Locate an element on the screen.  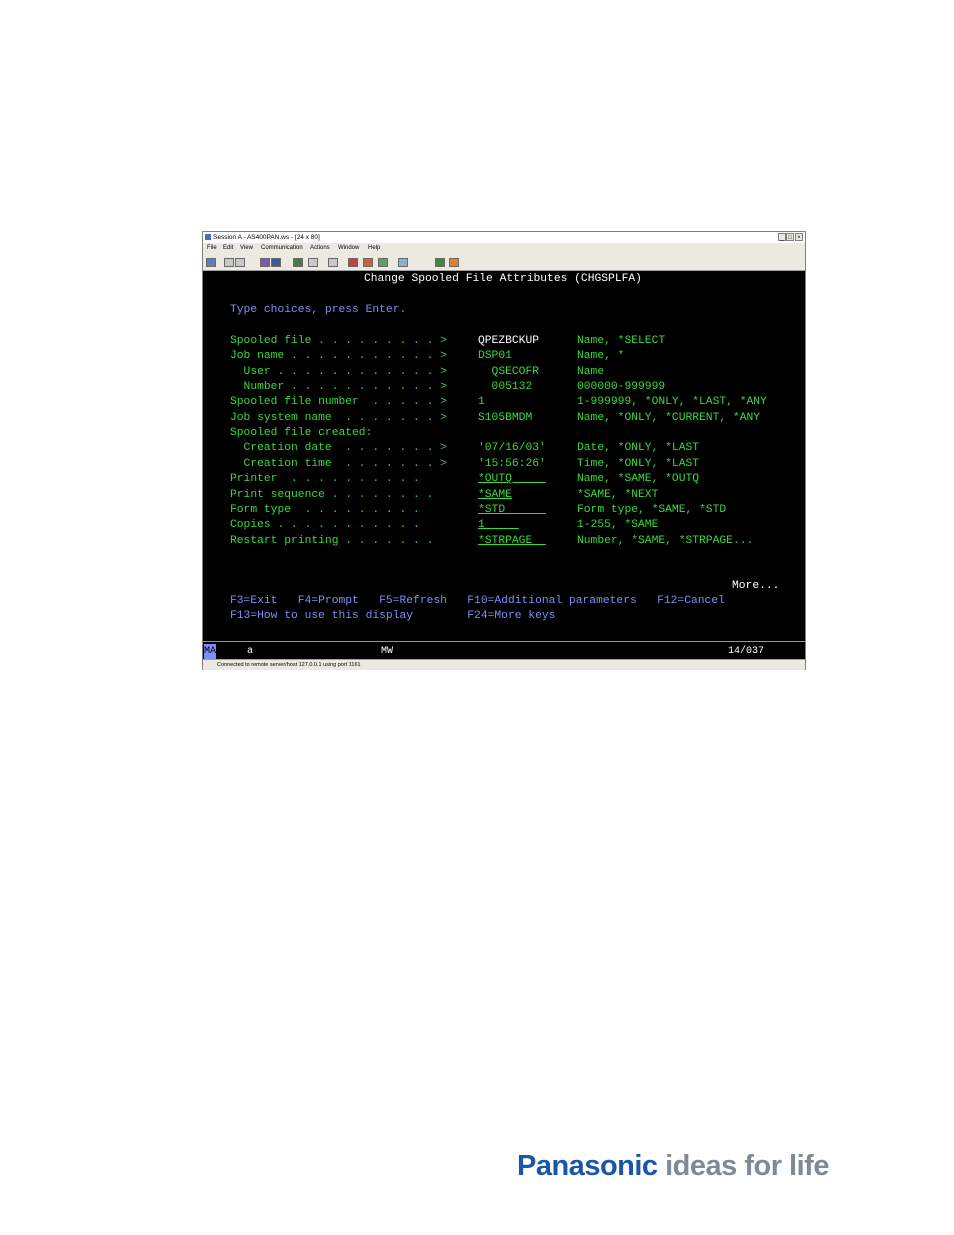
macro-icon is located at coordinates (333, 262).